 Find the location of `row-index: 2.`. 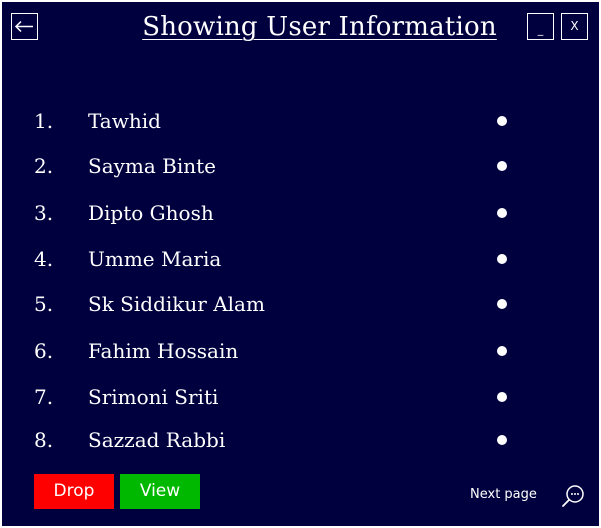

row-index: 2. is located at coordinates (44, 166).